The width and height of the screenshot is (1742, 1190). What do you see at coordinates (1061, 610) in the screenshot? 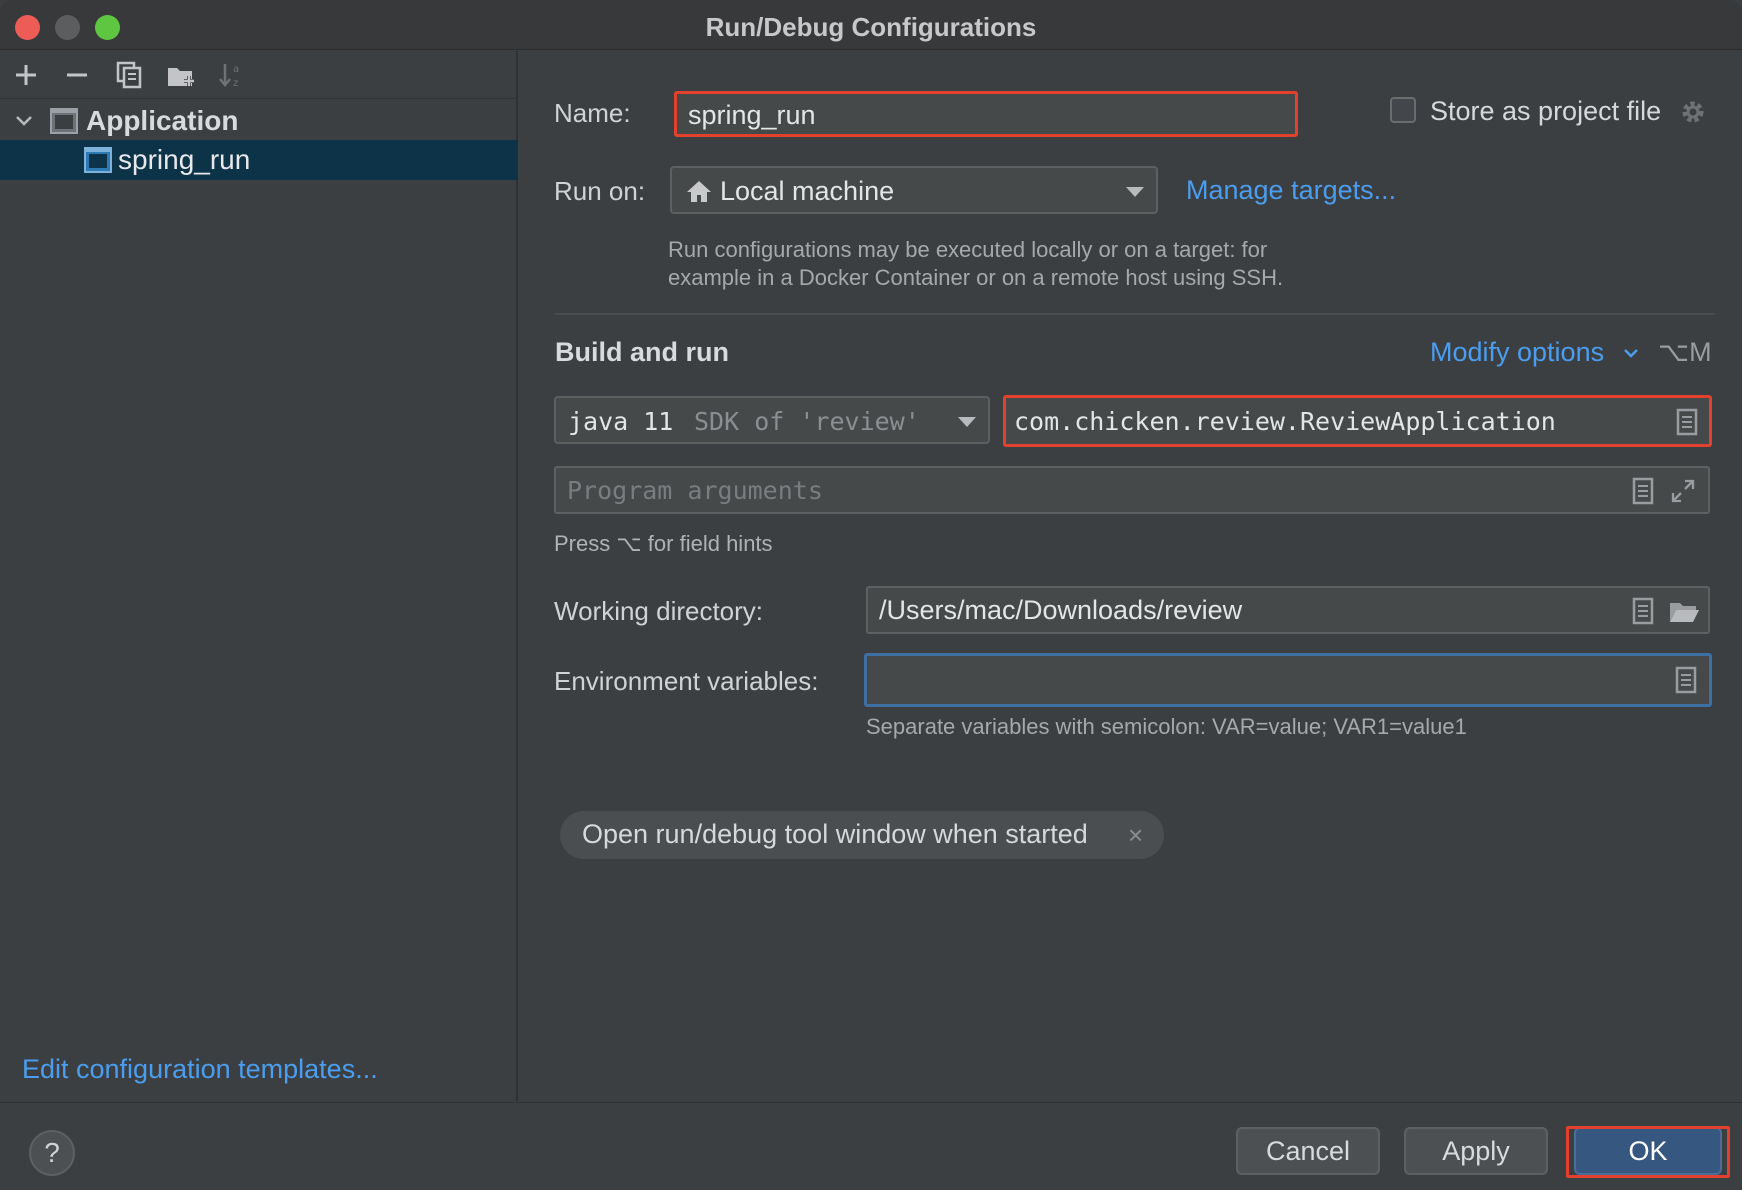
I see `working-directory-value: /Users/mac/Downloads/review` at bounding box center [1061, 610].